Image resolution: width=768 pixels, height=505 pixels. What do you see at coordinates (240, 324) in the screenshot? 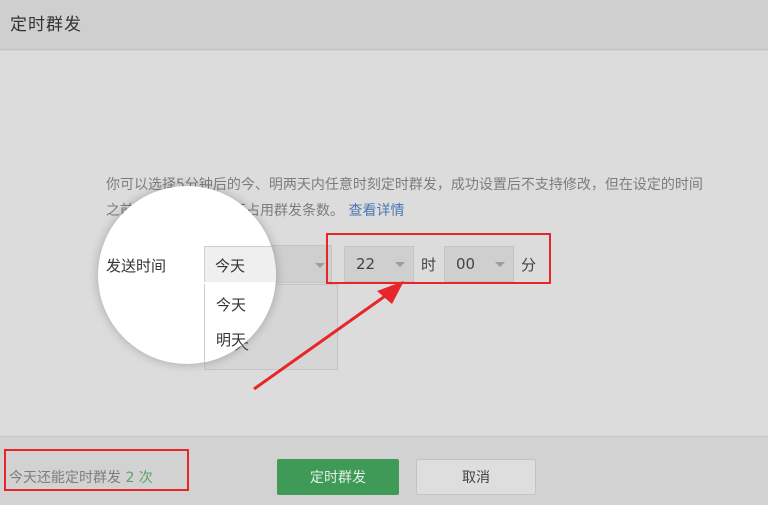
I see `magnified-day-dropdown: 今天 明天` at bounding box center [240, 324].